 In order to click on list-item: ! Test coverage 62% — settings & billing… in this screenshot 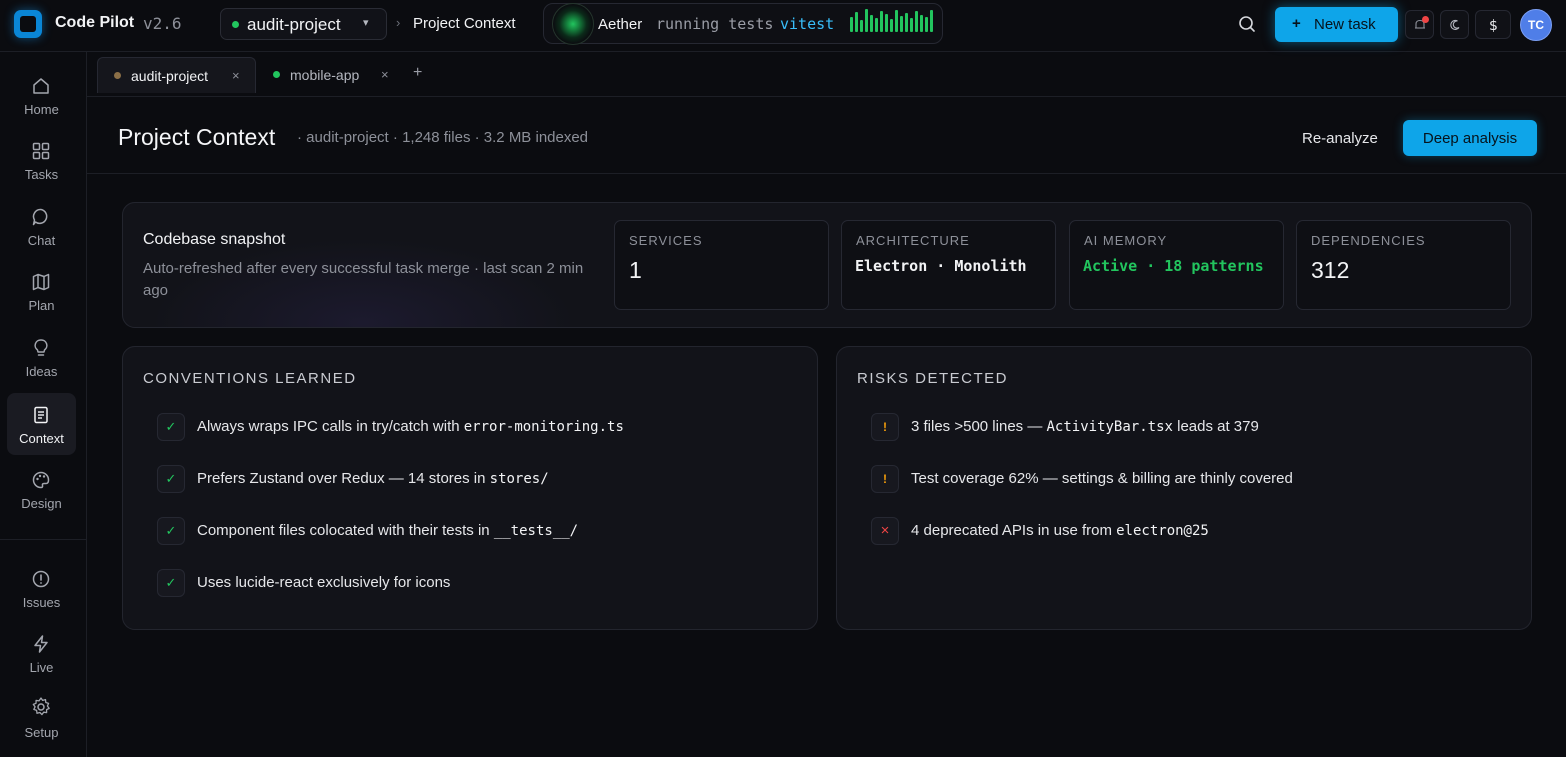, I will do `click(1191, 479)`.